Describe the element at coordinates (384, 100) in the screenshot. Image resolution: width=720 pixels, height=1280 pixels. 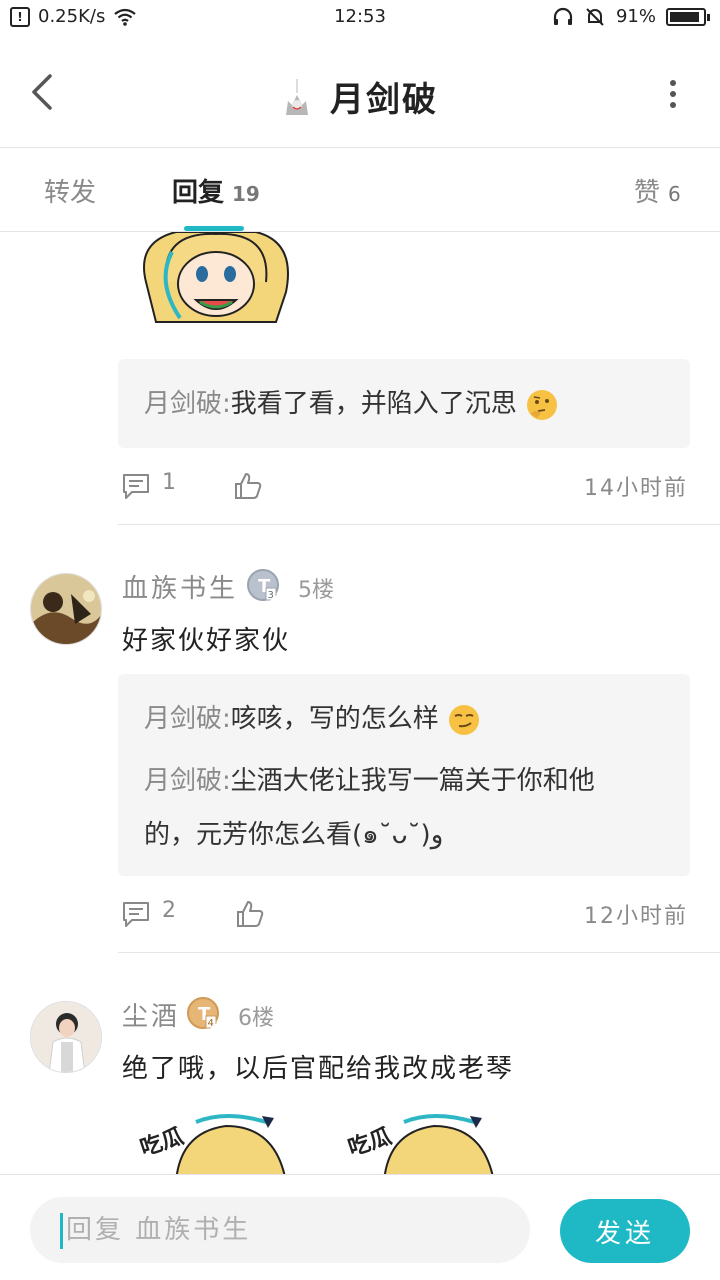
I see `page-title: 月剑破` at that location.